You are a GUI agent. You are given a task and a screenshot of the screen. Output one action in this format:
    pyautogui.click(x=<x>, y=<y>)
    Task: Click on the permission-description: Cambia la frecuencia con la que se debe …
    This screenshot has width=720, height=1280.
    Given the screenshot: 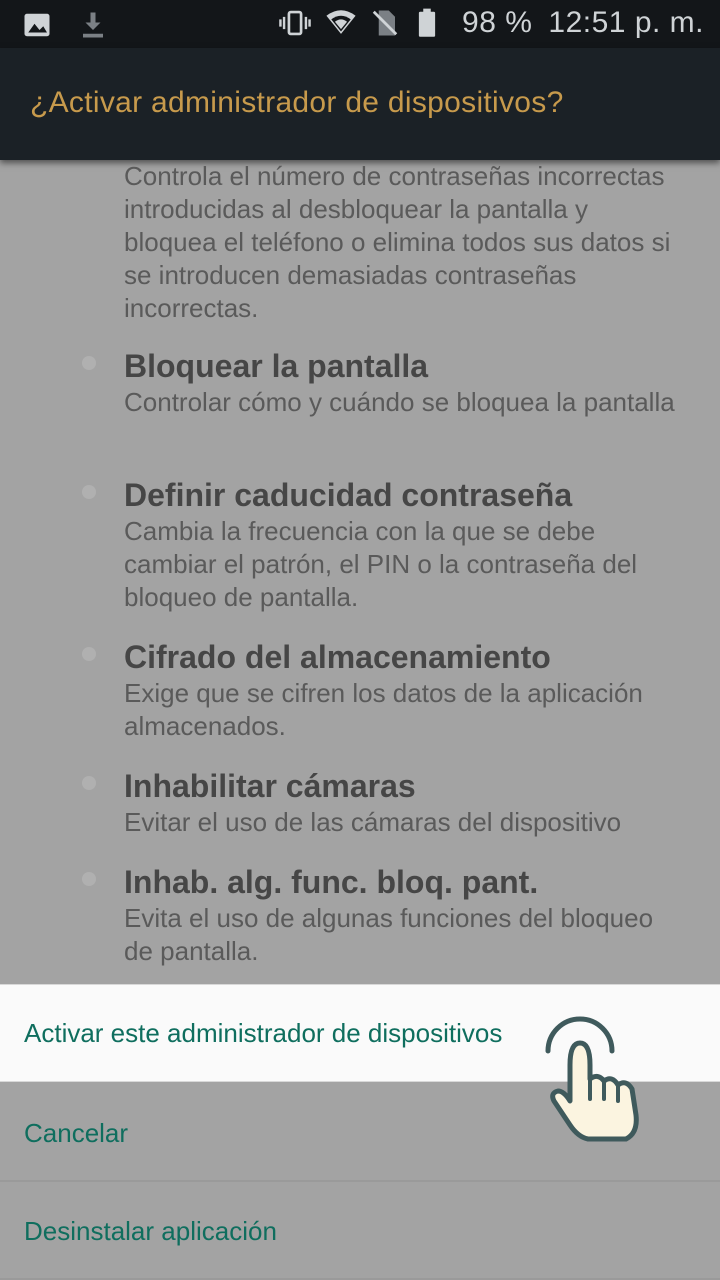 What is the action you would take?
    pyautogui.click(x=381, y=564)
    